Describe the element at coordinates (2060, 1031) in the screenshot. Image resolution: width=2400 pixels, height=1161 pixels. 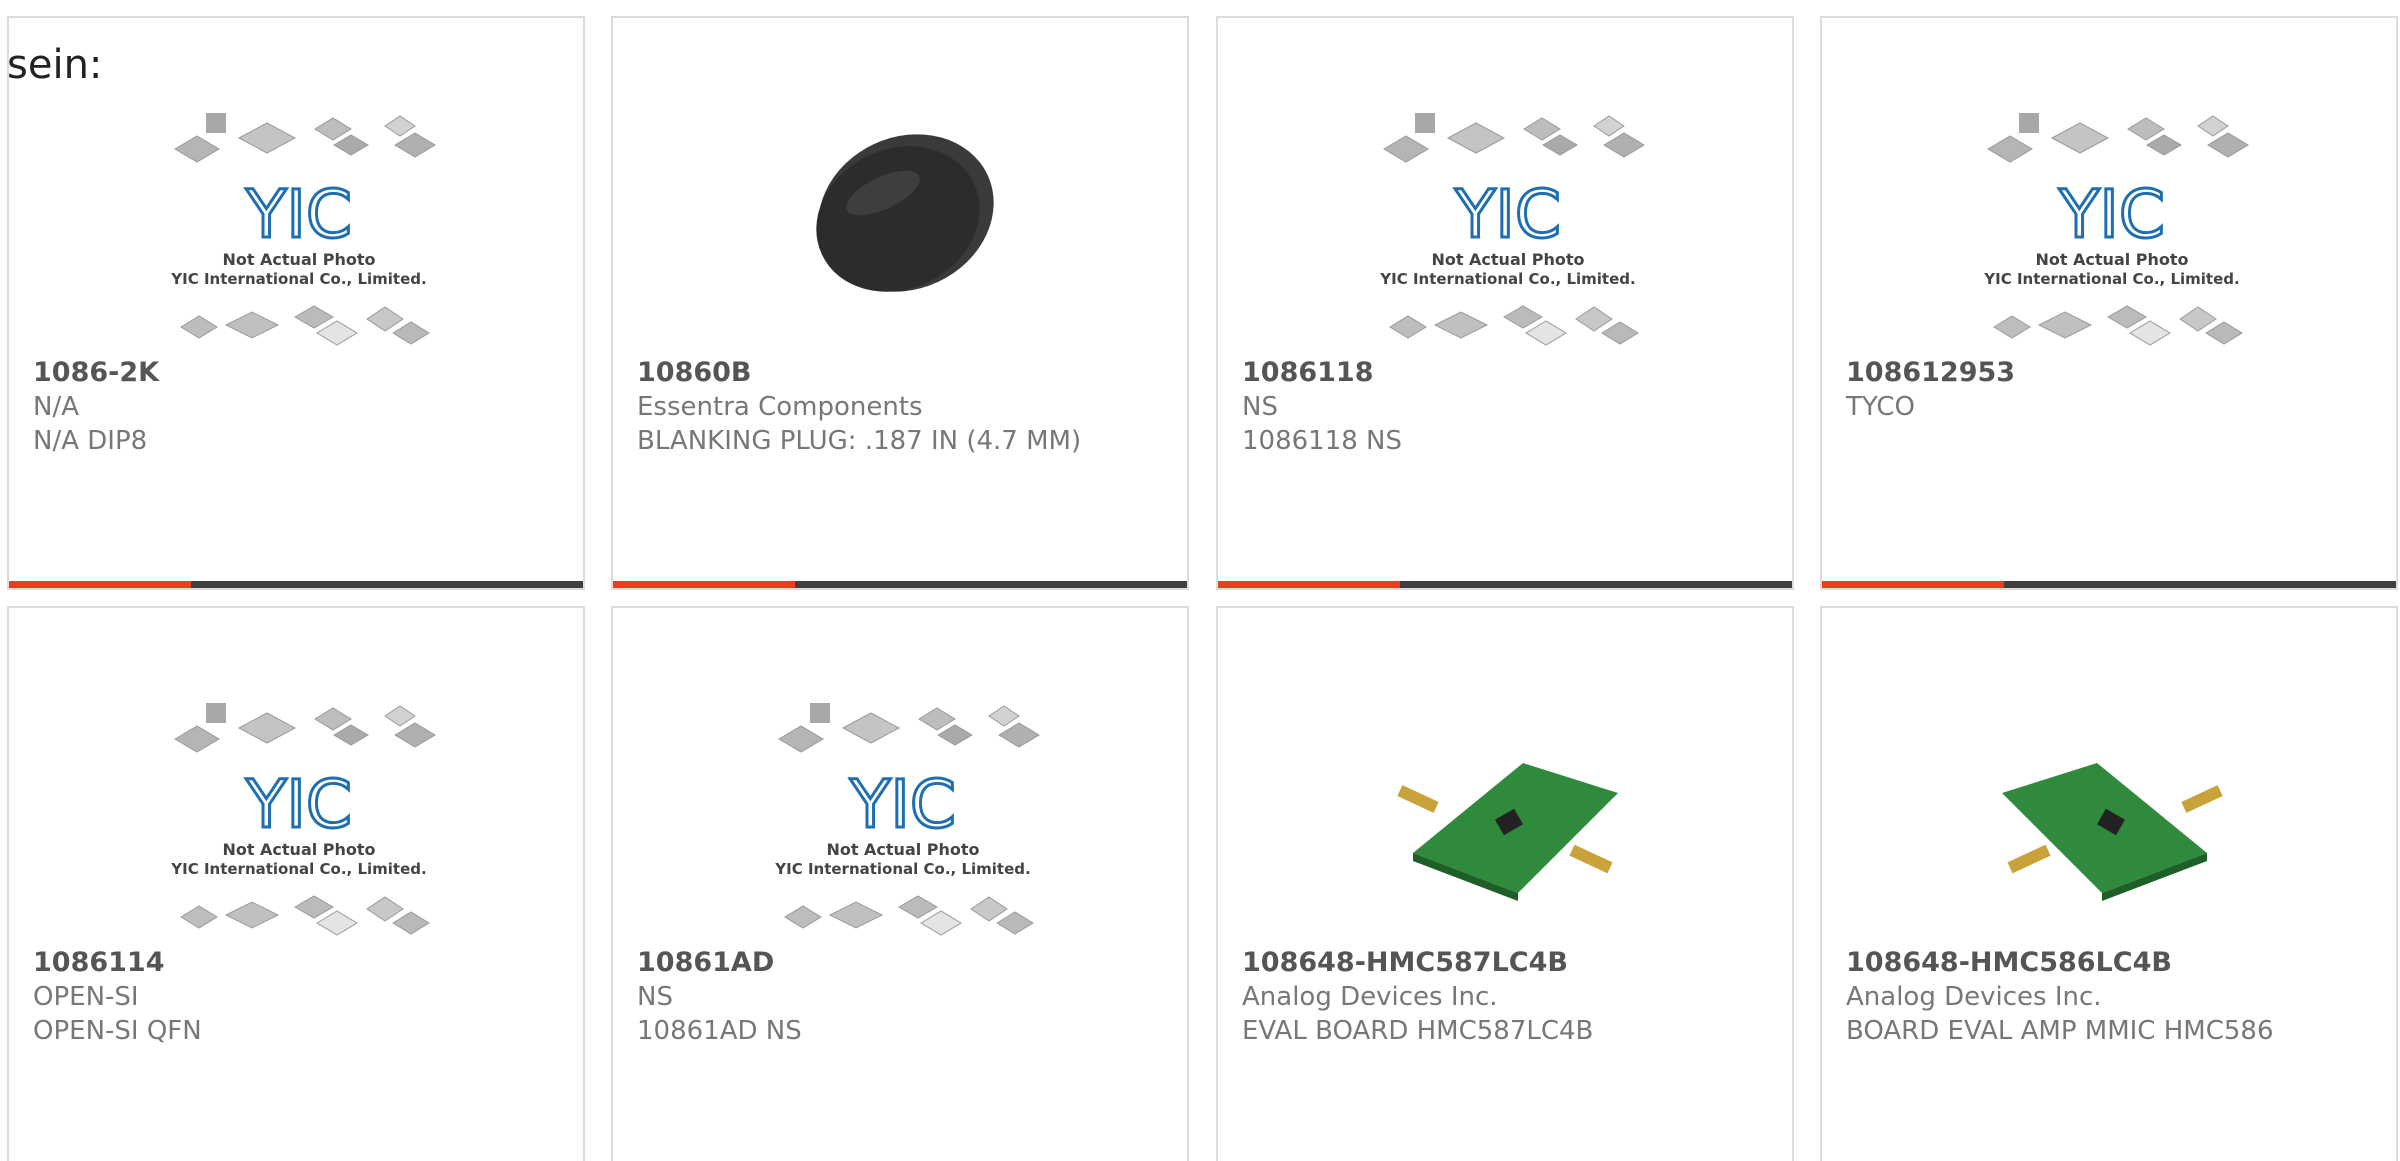
I see `description-text: BOARD EVAL AMP MMIC HMC586` at that location.